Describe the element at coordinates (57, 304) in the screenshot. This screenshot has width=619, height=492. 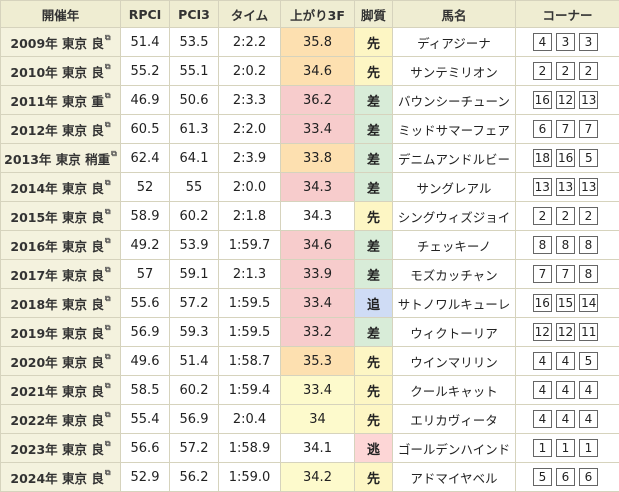
I see `year-label: 2018年 東京 良` at that location.